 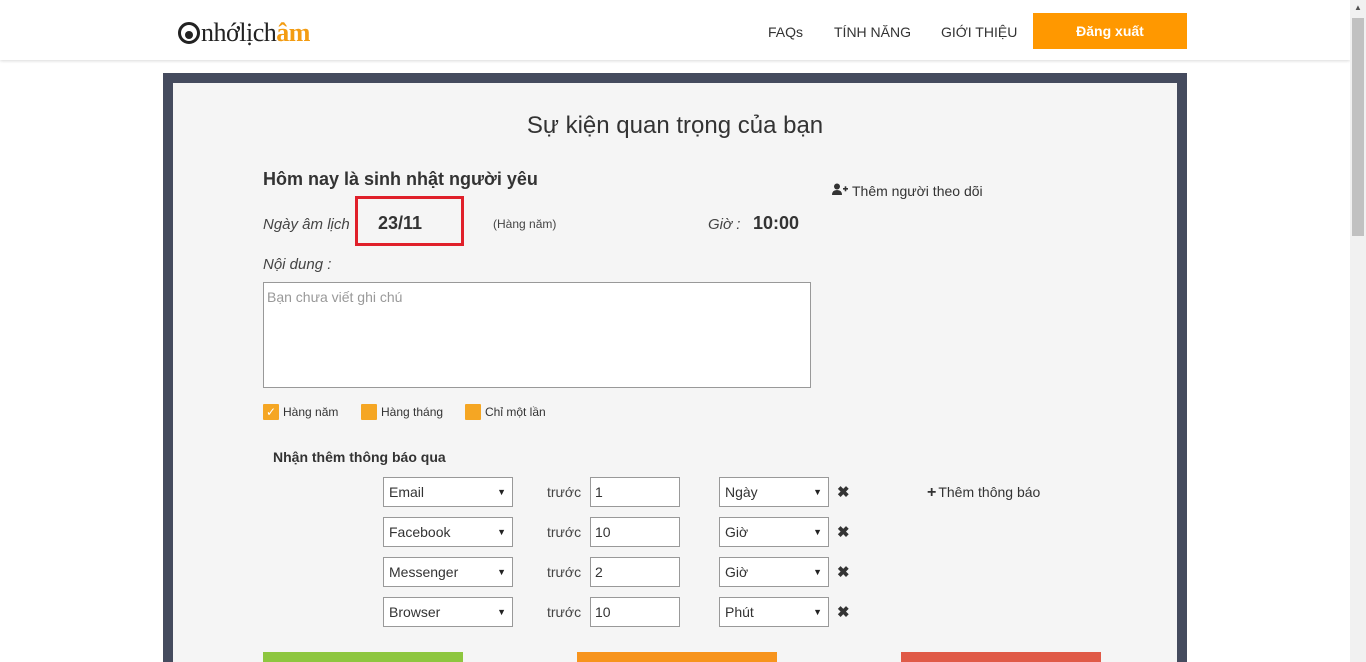 What do you see at coordinates (635, 492) in the screenshot?
I see `amount-input: 1` at bounding box center [635, 492].